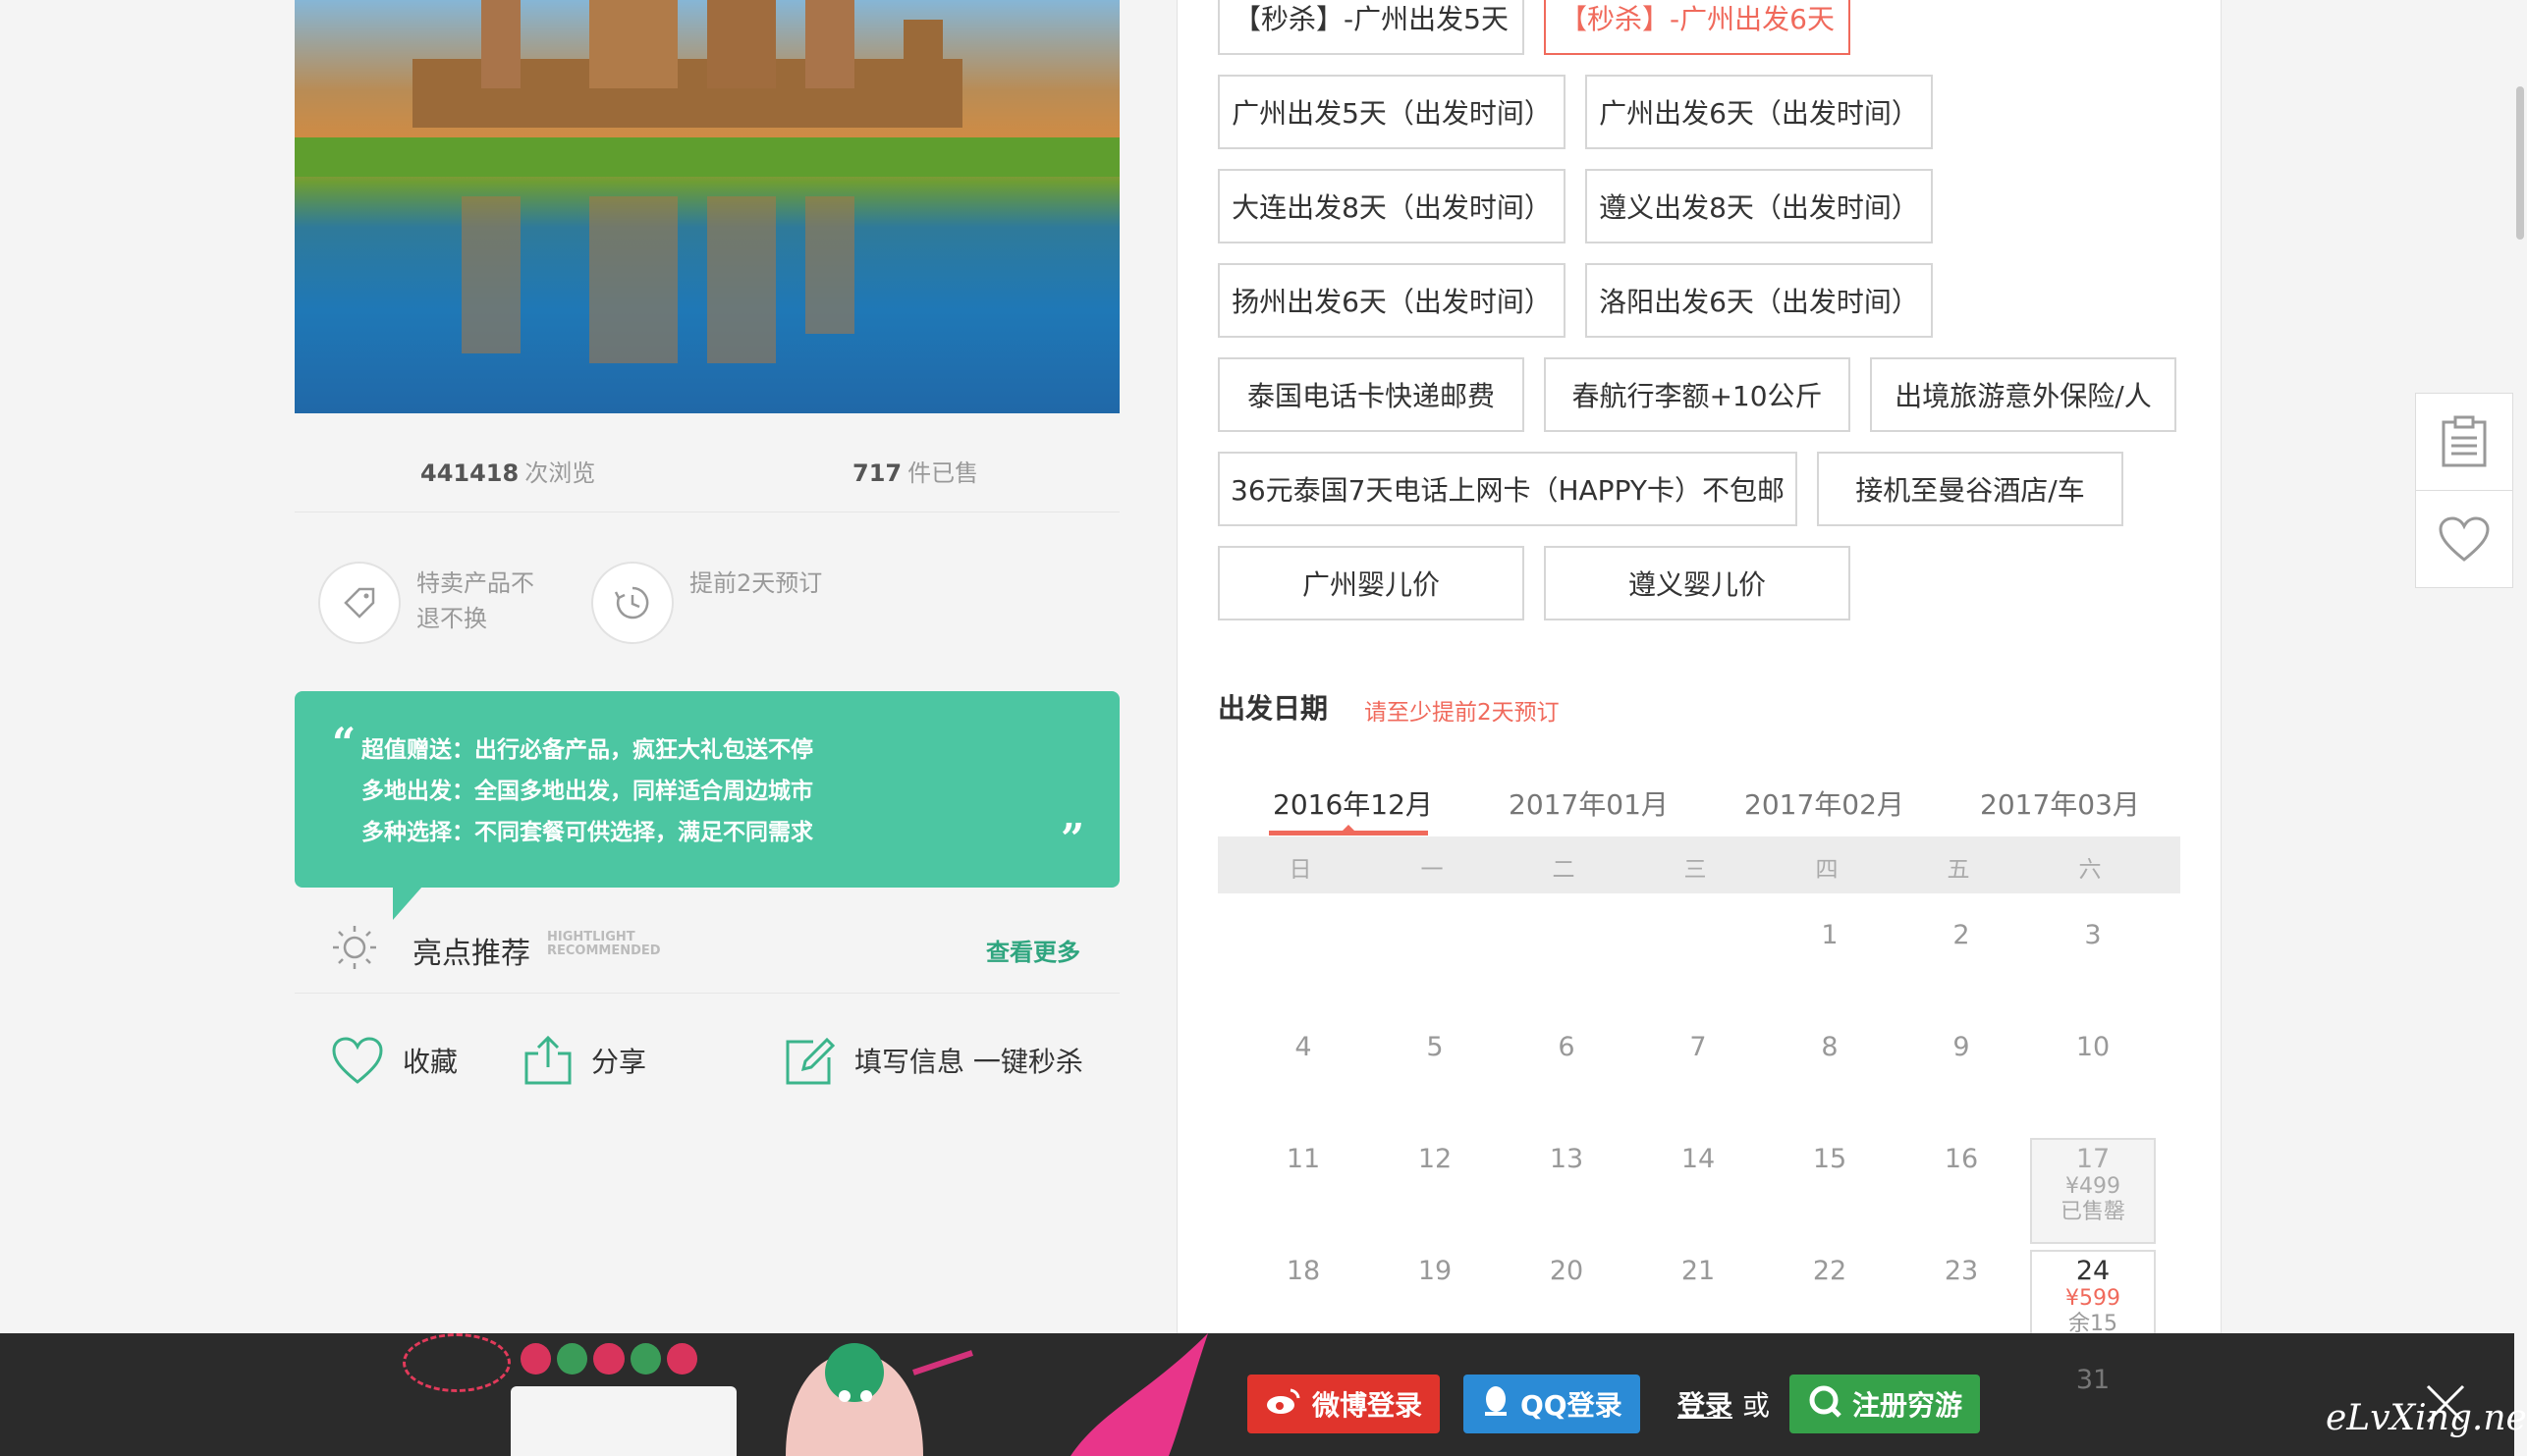 Image resolution: width=2527 pixels, height=1456 pixels. What do you see at coordinates (1698, 1047) in the screenshot?
I see `calendar-day: 7` at bounding box center [1698, 1047].